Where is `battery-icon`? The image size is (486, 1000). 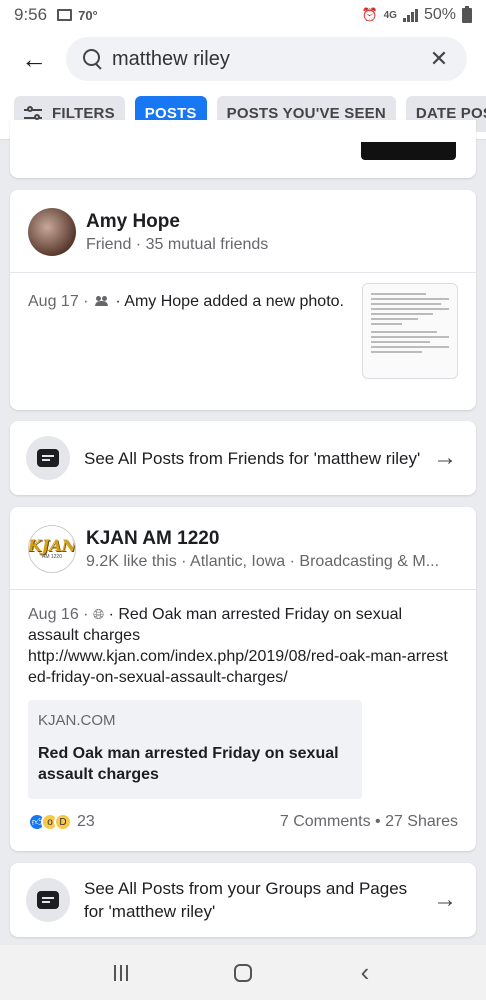 battery-icon is located at coordinates (467, 14).